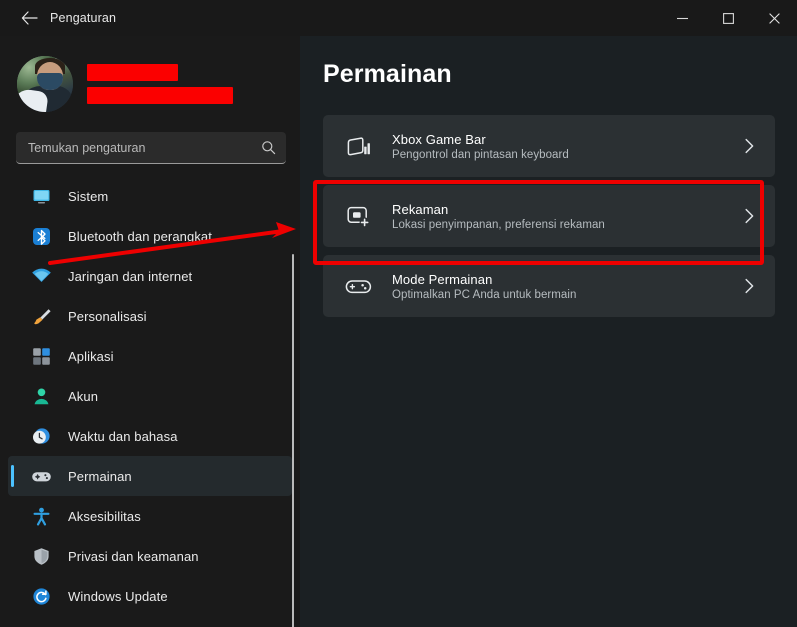 The image size is (797, 627). Describe the element at coordinates (150, 356) in the screenshot. I see `sidebar-item-aplikasi: Aplikasi` at that location.